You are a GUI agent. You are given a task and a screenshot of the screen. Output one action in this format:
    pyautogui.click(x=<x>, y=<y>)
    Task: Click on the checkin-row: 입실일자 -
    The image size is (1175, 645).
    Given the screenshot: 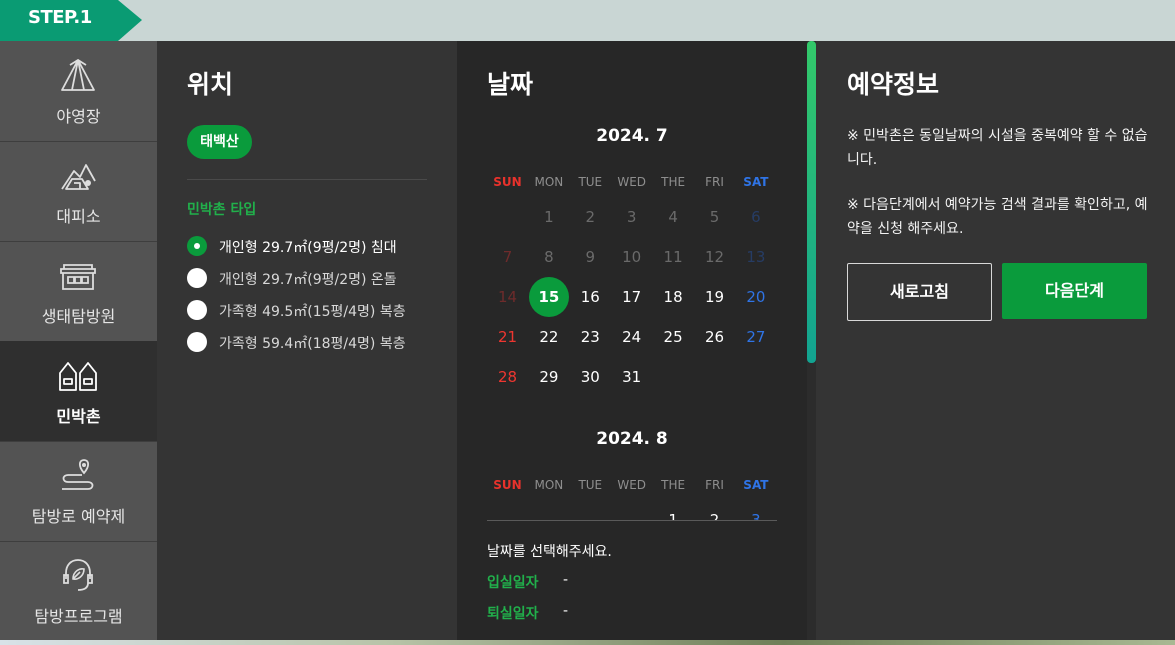 What is the action you would take?
    pyautogui.click(x=527, y=582)
    